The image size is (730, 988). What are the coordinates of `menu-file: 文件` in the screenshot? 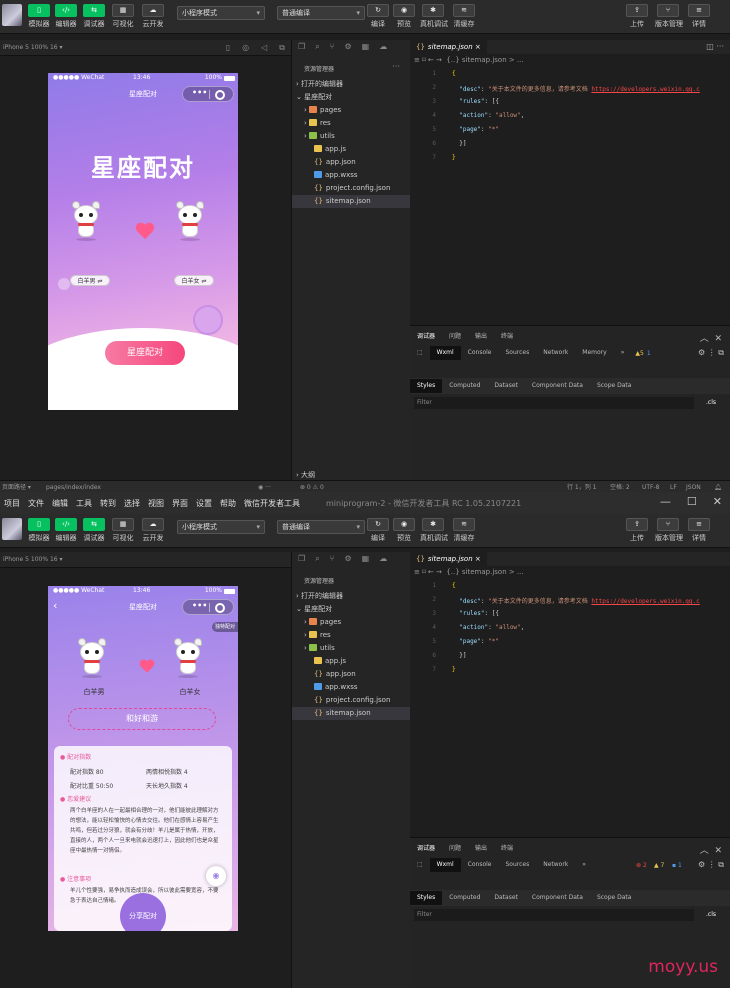 It's located at (36, 503).